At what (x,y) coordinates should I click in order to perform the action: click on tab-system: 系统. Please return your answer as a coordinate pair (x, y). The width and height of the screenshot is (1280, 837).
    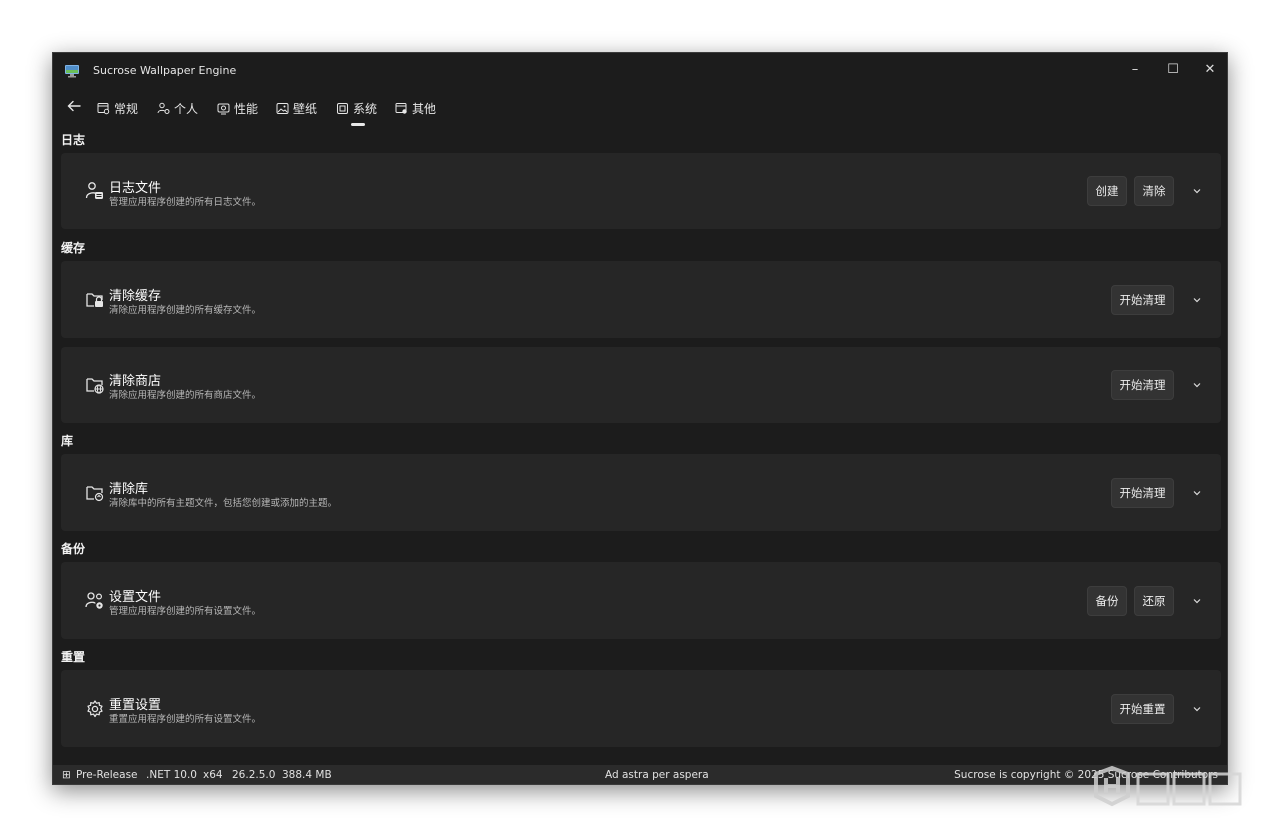
    Looking at the image, I should click on (356, 108).